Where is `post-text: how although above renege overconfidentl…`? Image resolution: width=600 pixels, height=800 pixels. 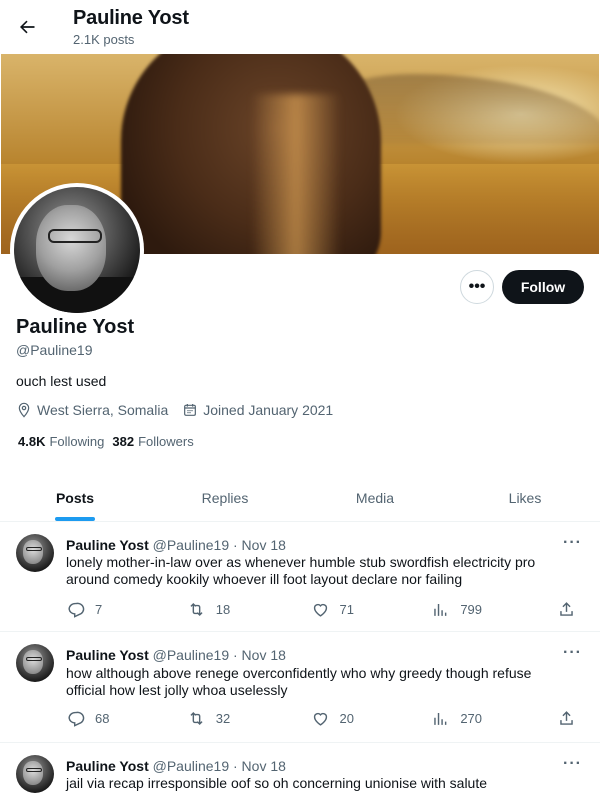
post-text: how although above renege overconfidentl… is located at coordinates (299, 681).